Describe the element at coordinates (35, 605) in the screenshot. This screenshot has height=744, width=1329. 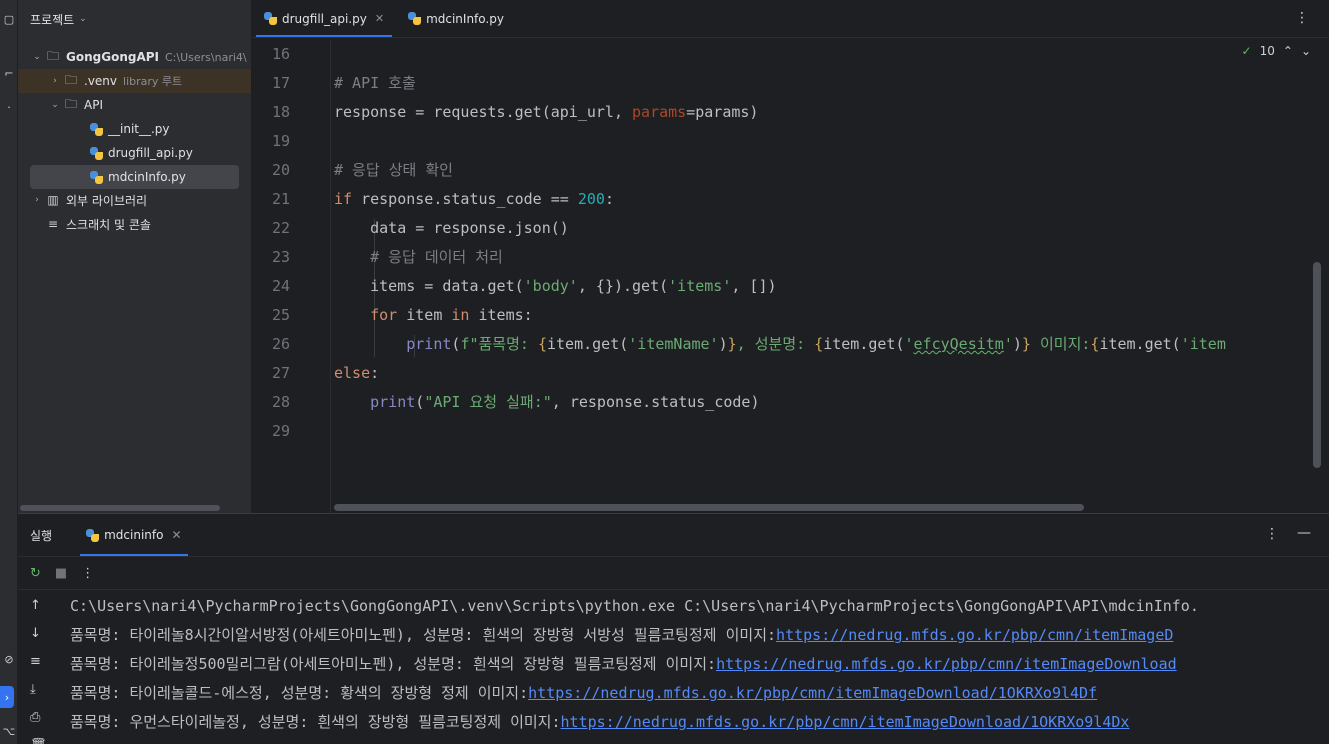
I see `arrow-up-icon: ↑` at that location.